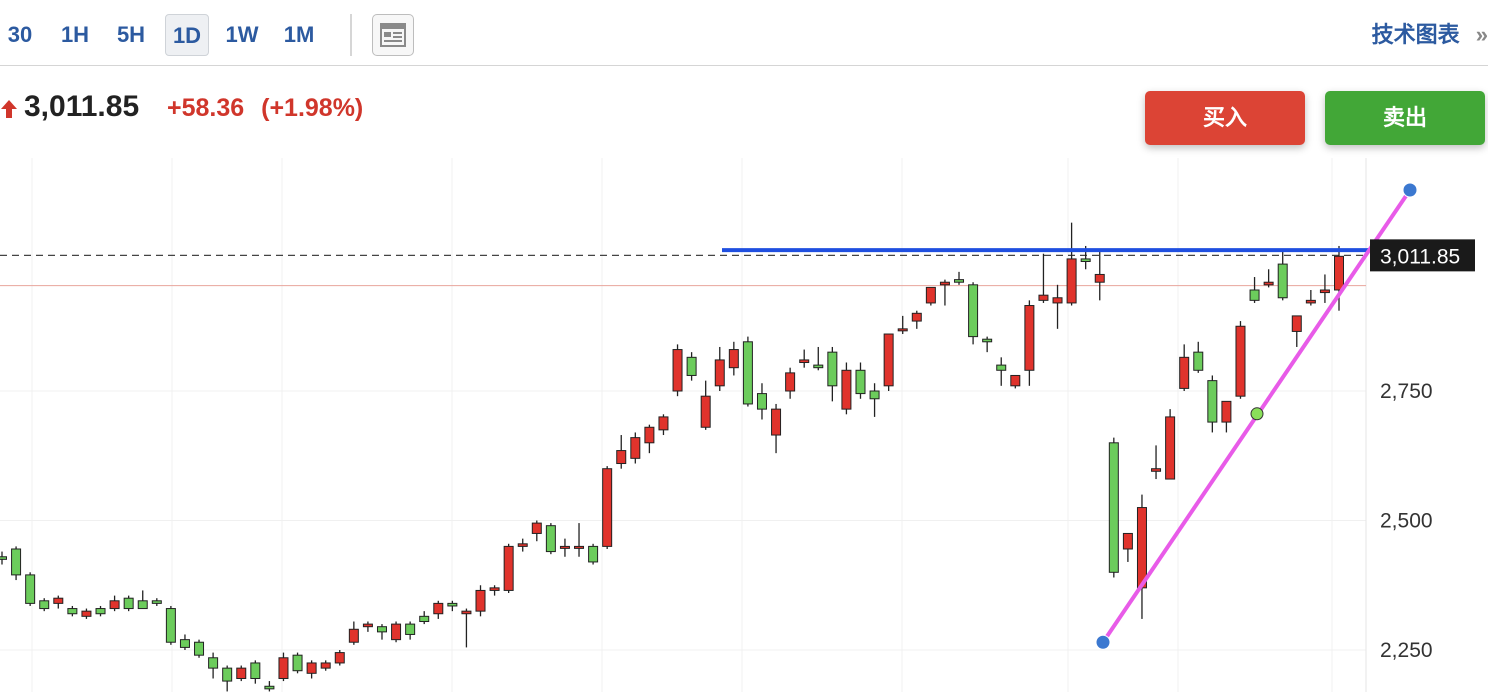 The height and width of the screenshot is (692, 1488). I want to click on technical-chart-label: 技术图表, so click(1415, 34).